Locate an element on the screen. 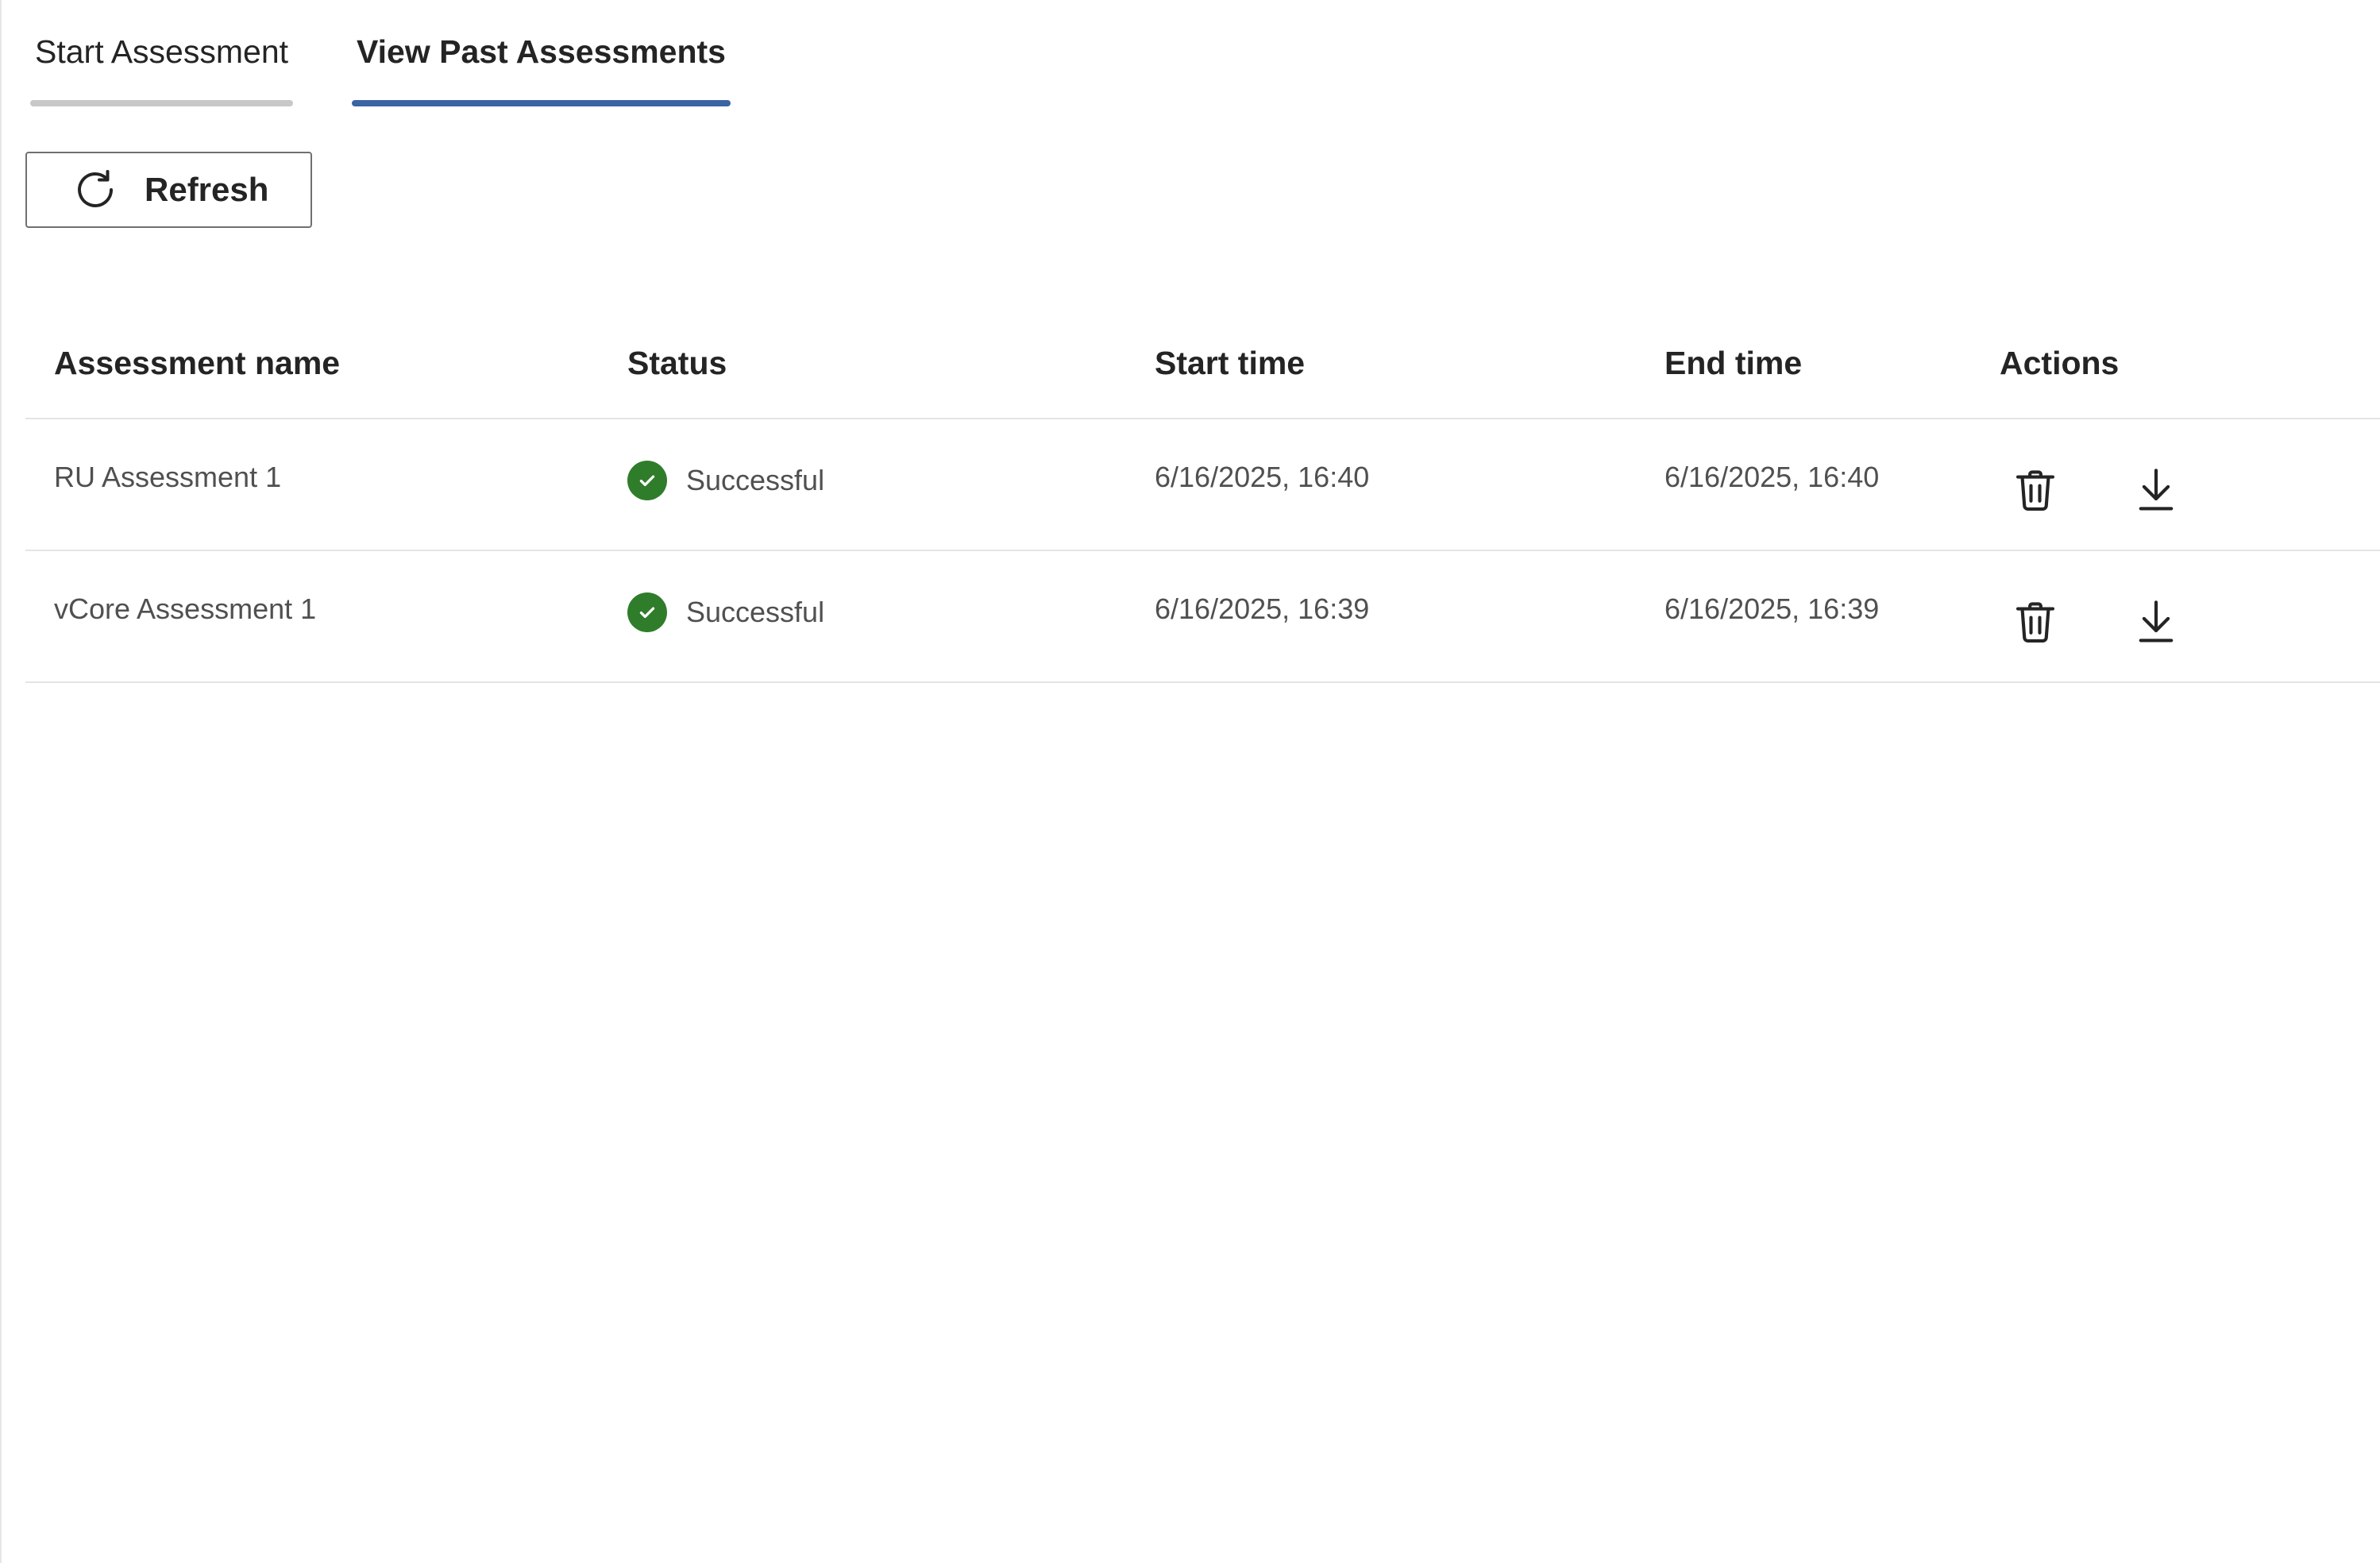 The image size is (2380, 1563). column-header-status: Status is located at coordinates (677, 376).